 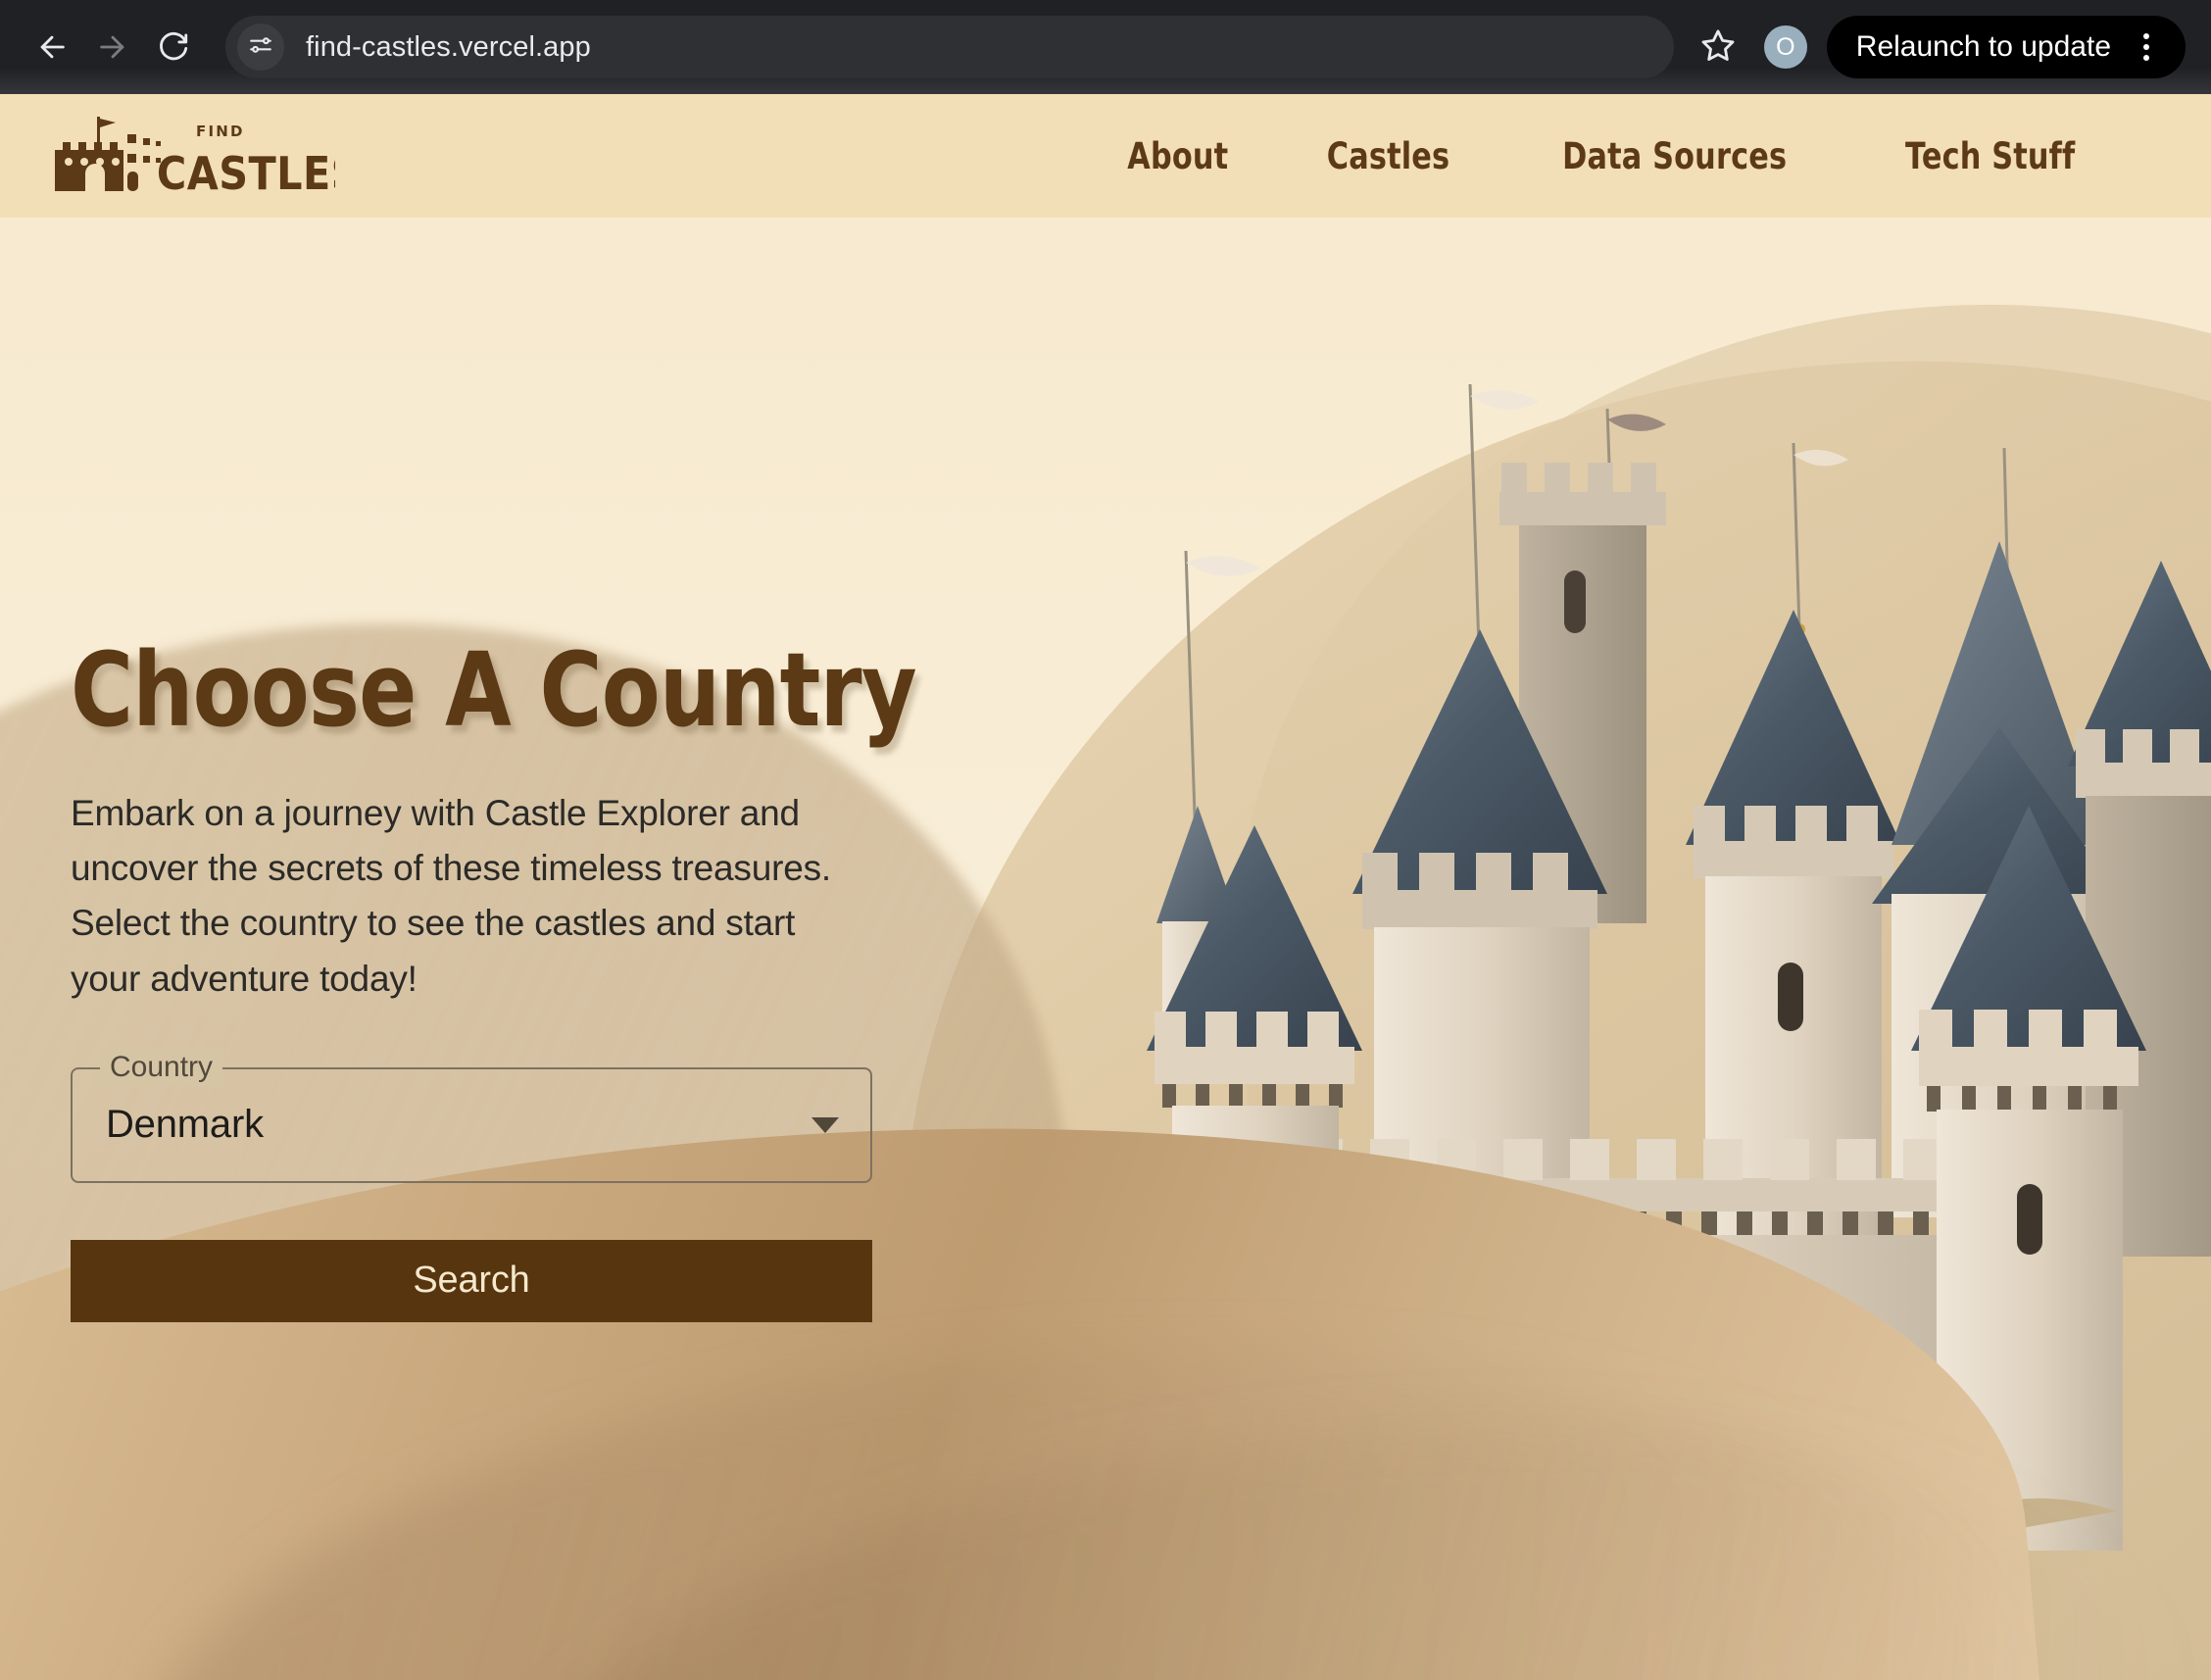 I want to click on nav-item-castles: Castles, so click(x=1389, y=156).